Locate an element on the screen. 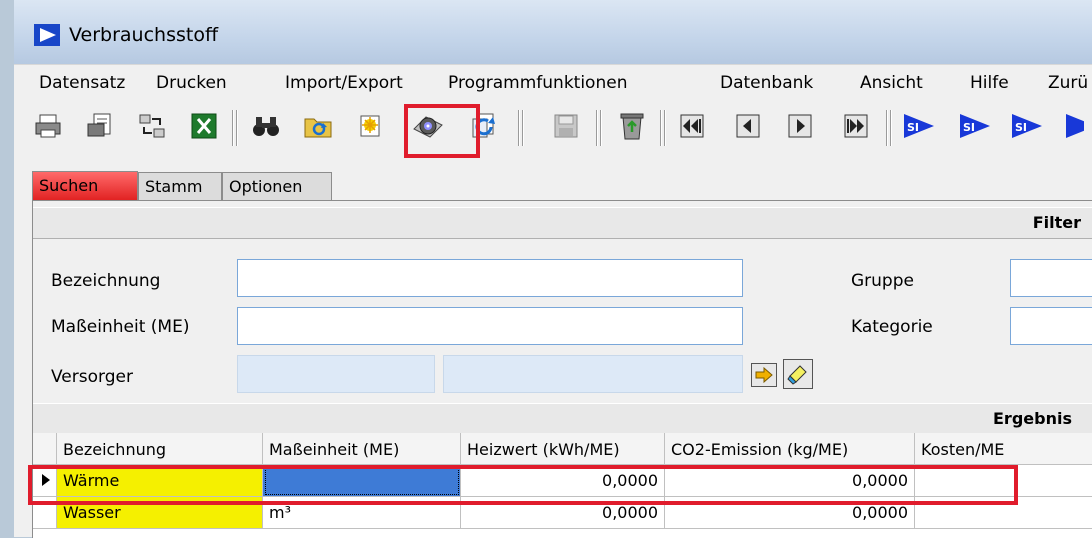 This screenshot has width=1092, height=538. gruppe-input is located at coordinates (1051, 278).